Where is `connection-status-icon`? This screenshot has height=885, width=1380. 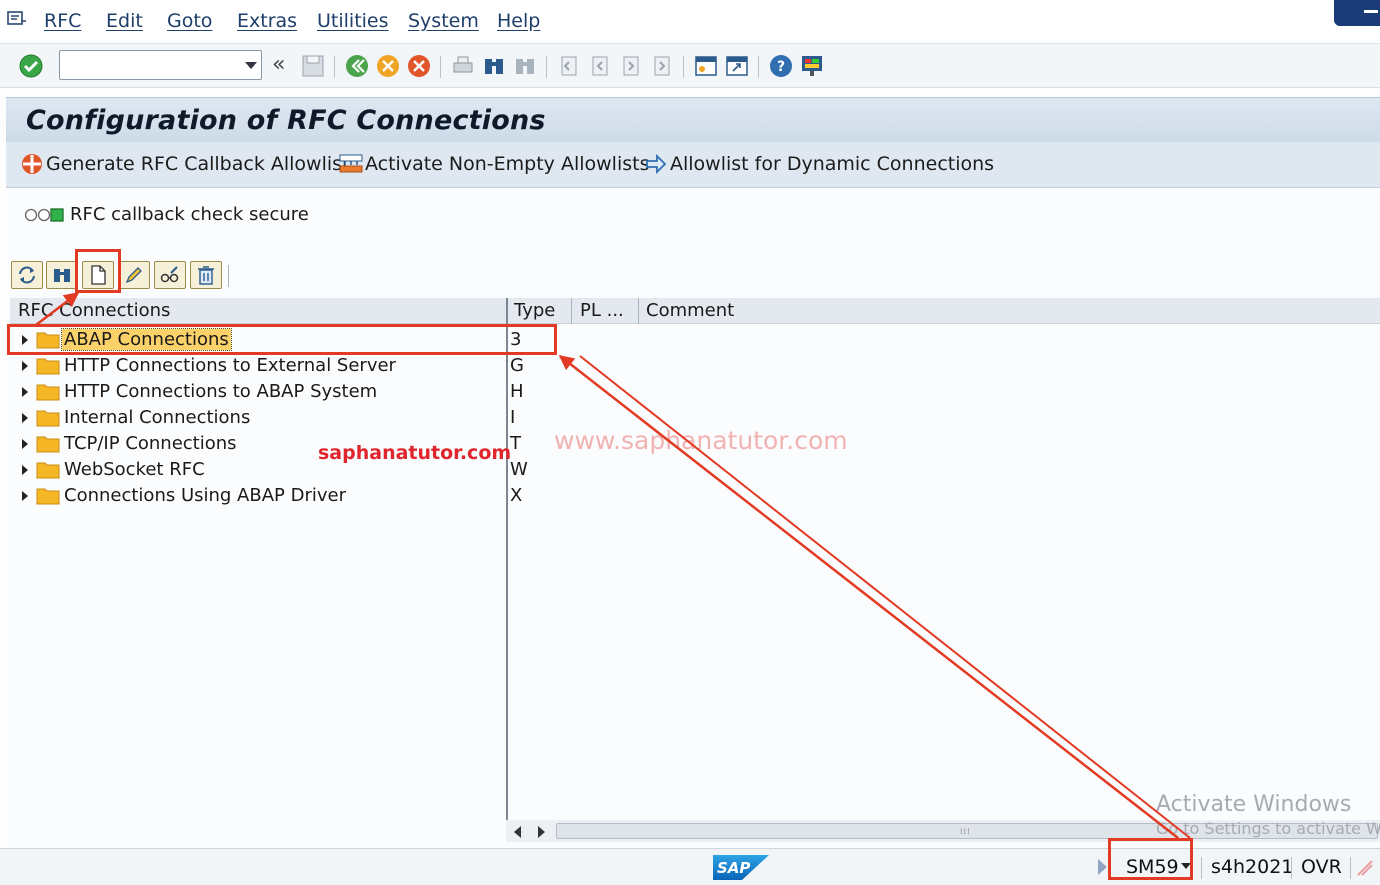 connection-status-icon is located at coordinates (1365, 868).